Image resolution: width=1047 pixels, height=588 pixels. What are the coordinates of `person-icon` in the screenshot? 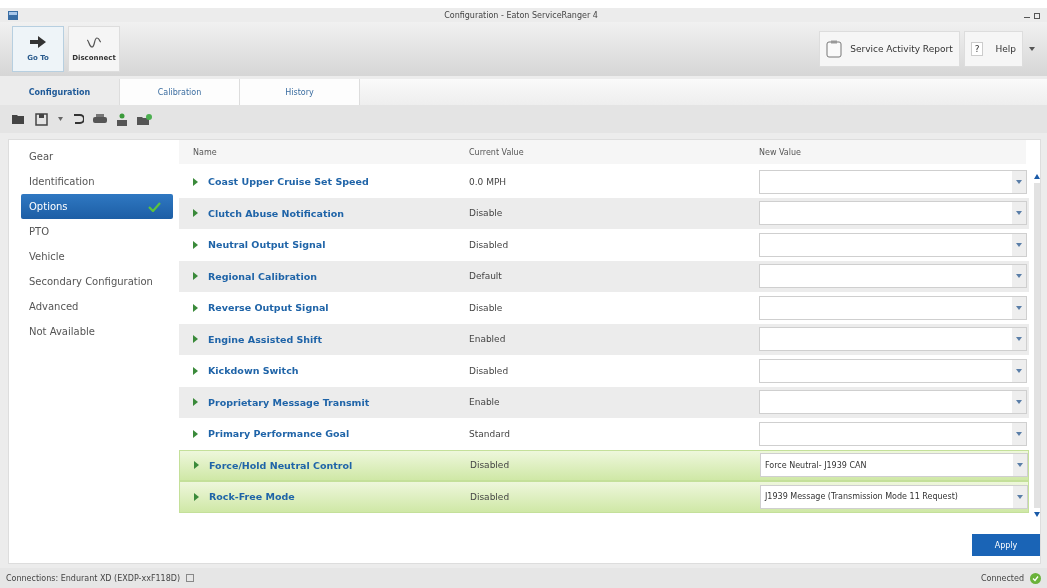 It's located at (122, 119).